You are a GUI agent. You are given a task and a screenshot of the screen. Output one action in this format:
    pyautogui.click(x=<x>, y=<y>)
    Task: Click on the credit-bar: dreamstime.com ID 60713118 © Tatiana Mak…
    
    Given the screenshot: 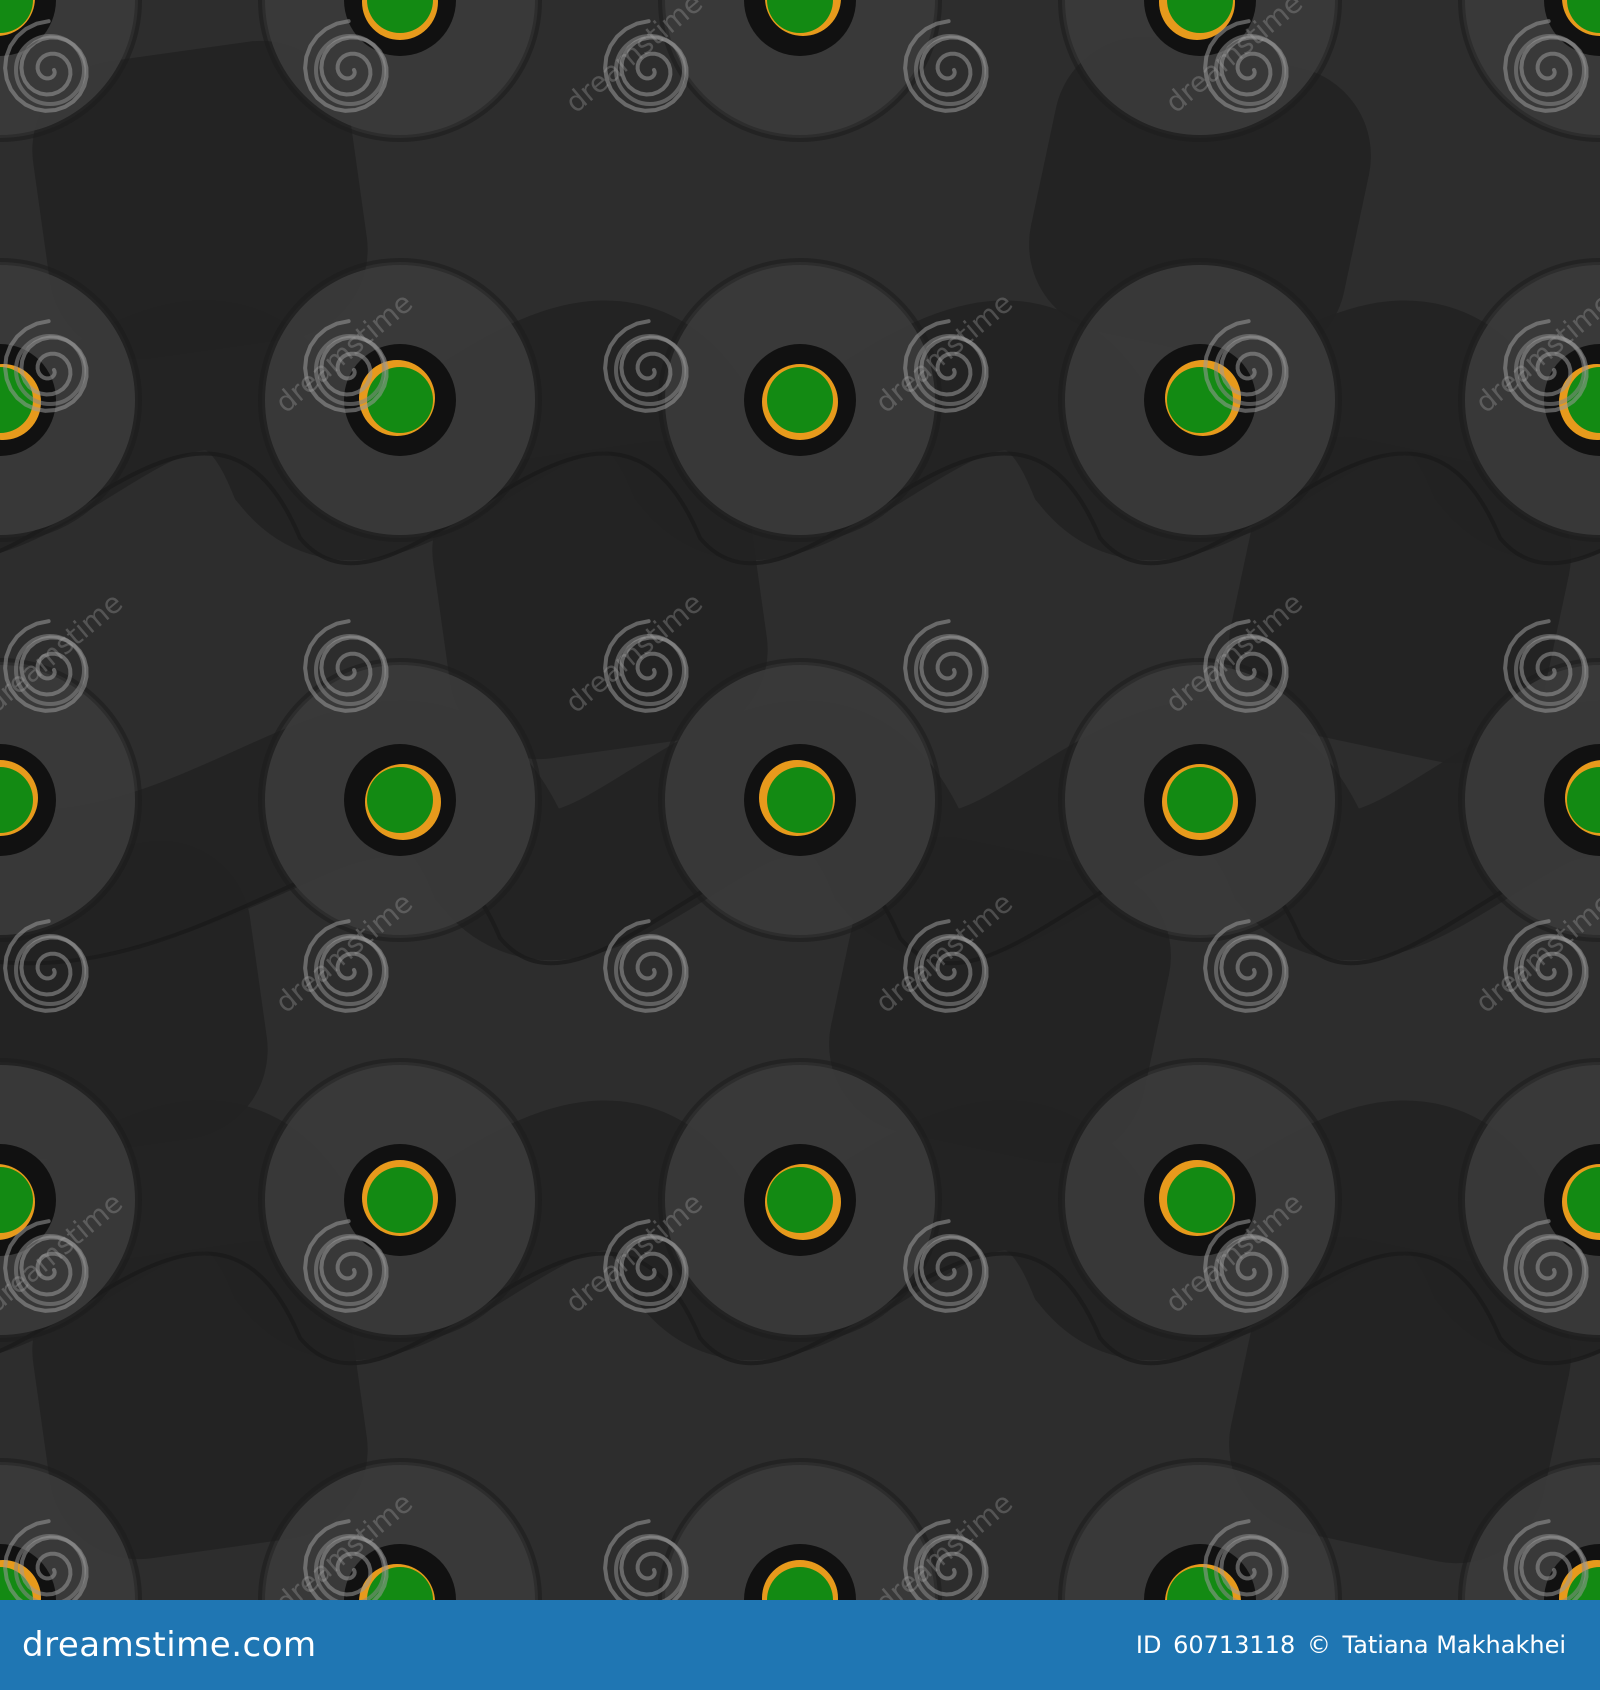 What is the action you would take?
    pyautogui.click(x=800, y=1645)
    